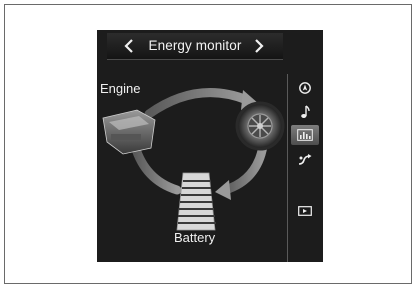 Image resolution: width=419 pixels, height=290 pixels. I want to click on energy-monitor-icon, so click(305, 135).